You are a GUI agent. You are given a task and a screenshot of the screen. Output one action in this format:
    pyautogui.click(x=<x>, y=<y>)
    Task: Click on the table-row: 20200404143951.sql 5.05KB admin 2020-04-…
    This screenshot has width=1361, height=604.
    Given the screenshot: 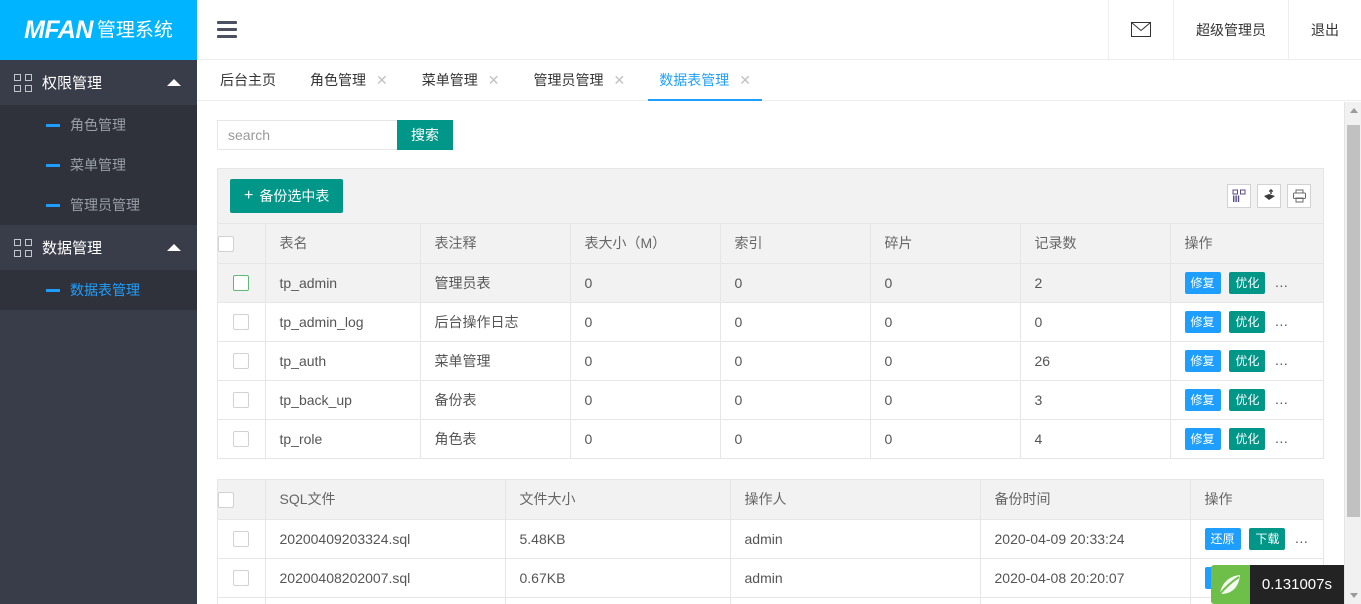 What is the action you would take?
    pyautogui.click(x=770, y=600)
    